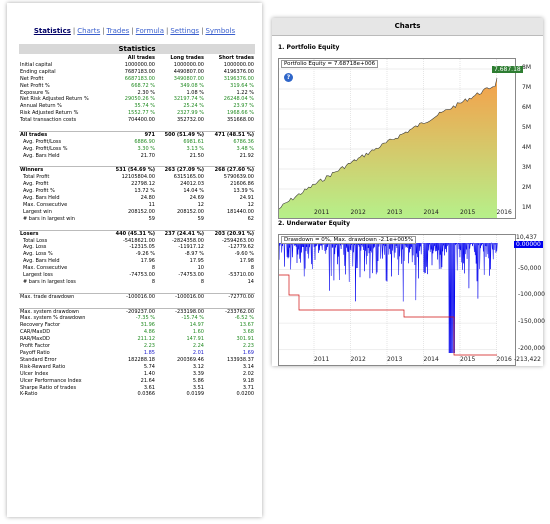 This screenshot has width=550, height=524. What do you see at coordinates (145, 254) in the screenshot?
I see `stat-value-all: -9.26 %` at bounding box center [145, 254].